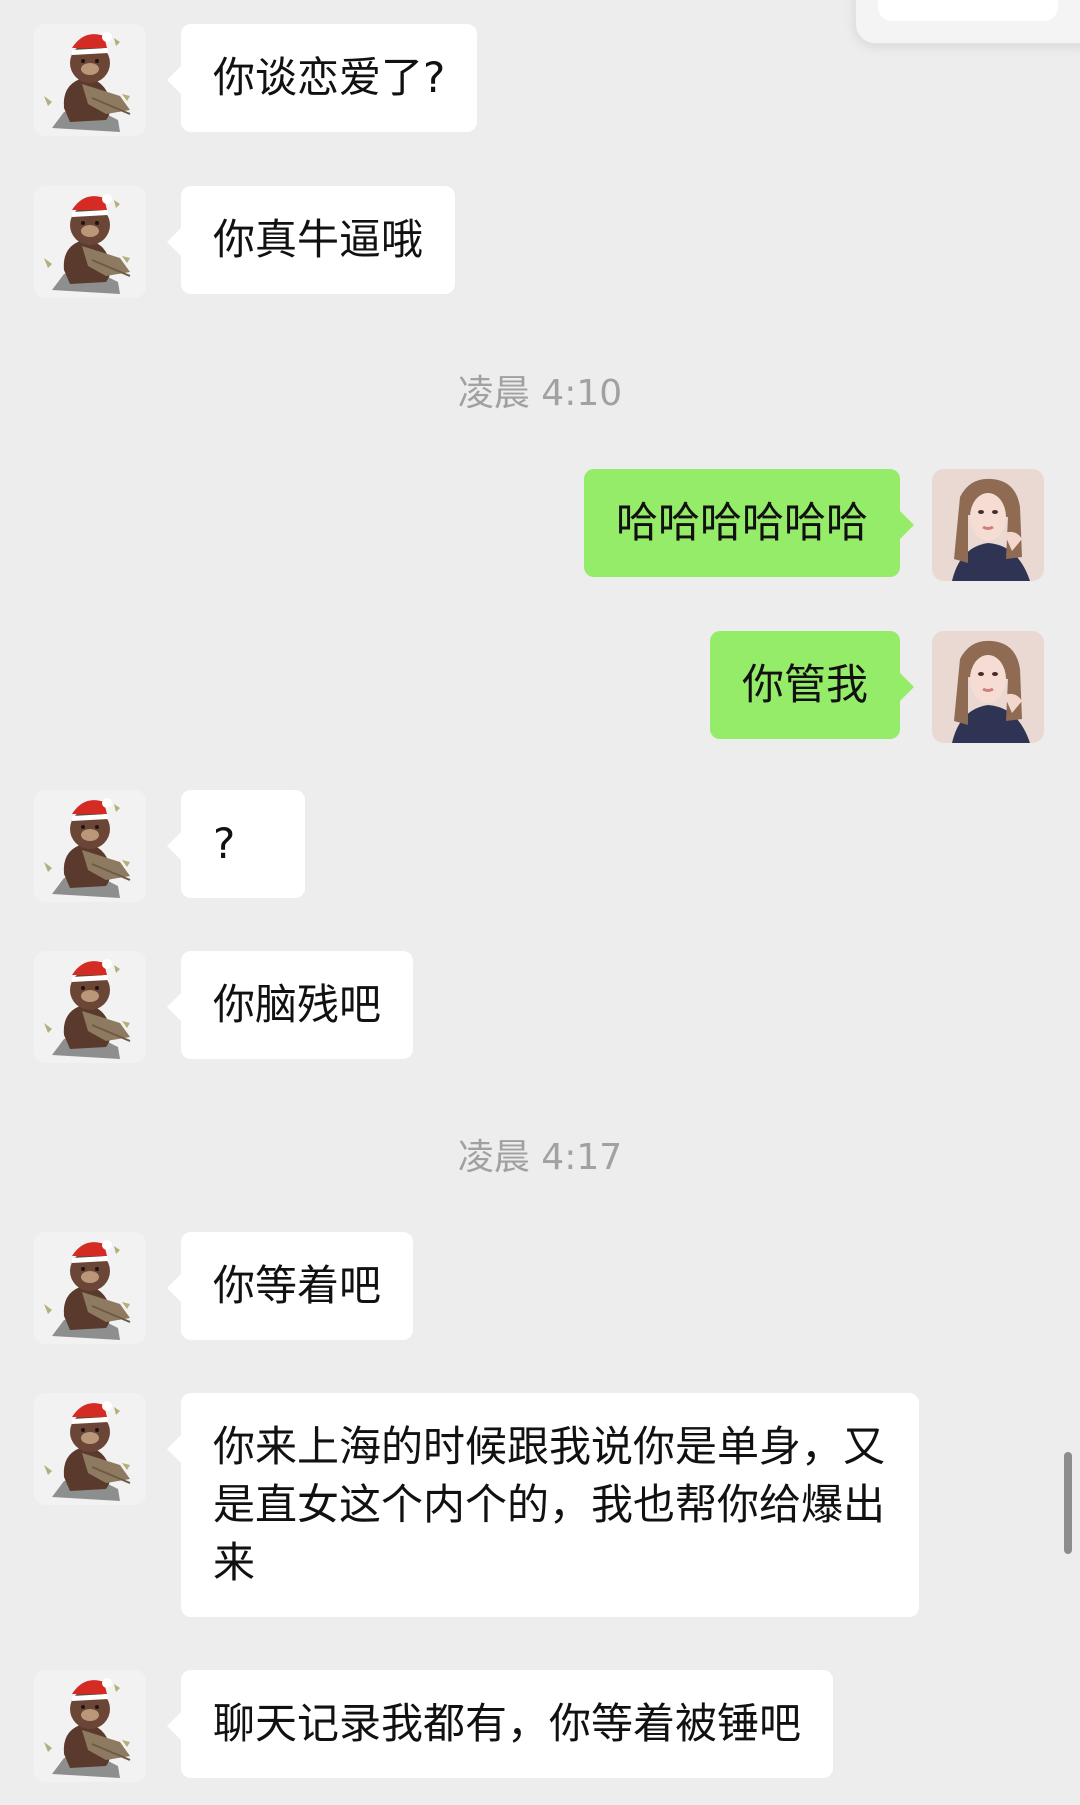 This screenshot has height=1805, width=1080. I want to click on outgoing-message-bubble: 你管我, so click(812, 685).